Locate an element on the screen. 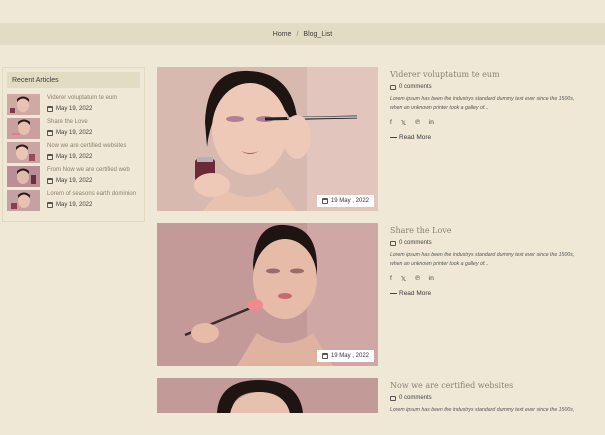  post-title: Share the Love is located at coordinates (497, 230).